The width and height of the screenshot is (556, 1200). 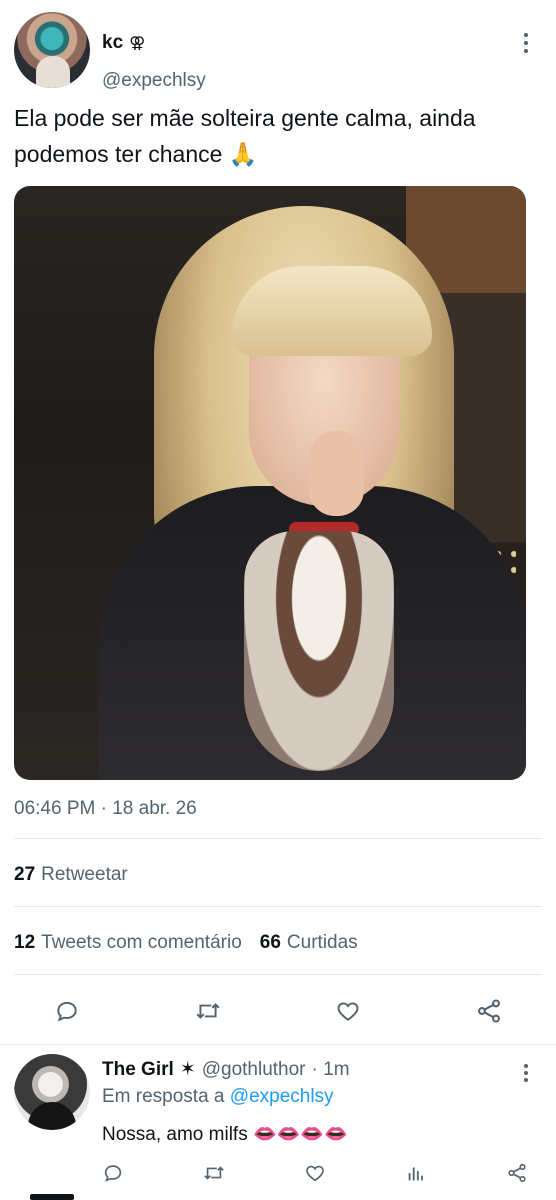 I want to click on reply-author-row: The Girl ✶ @gothluthor · 1m, so click(x=226, y=1069).